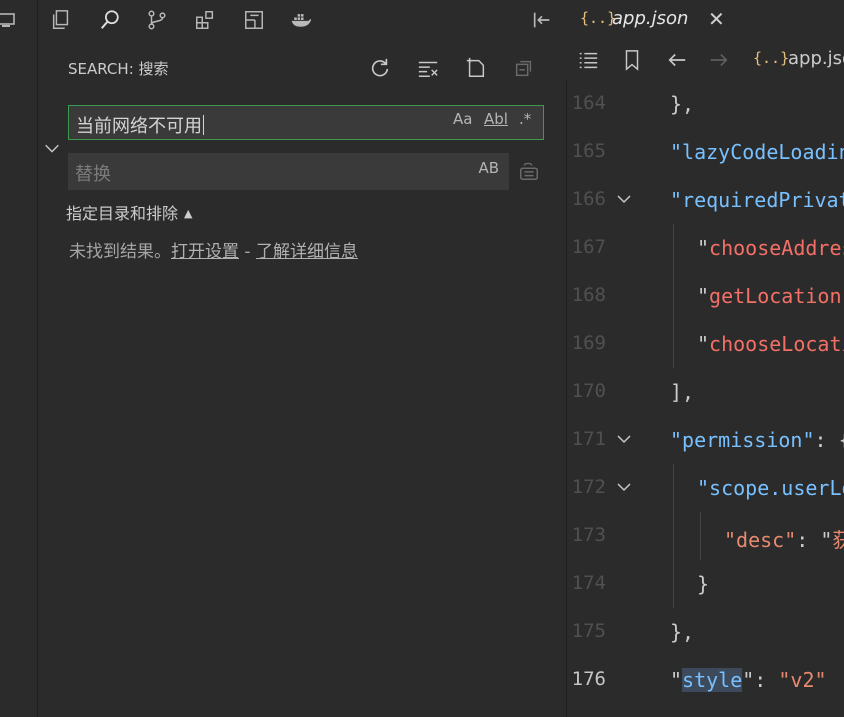  What do you see at coordinates (129, 212) in the screenshot?
I see `files-to-include-toggle: 指定目录和排除 ▲` at bounding box center [129, 212].